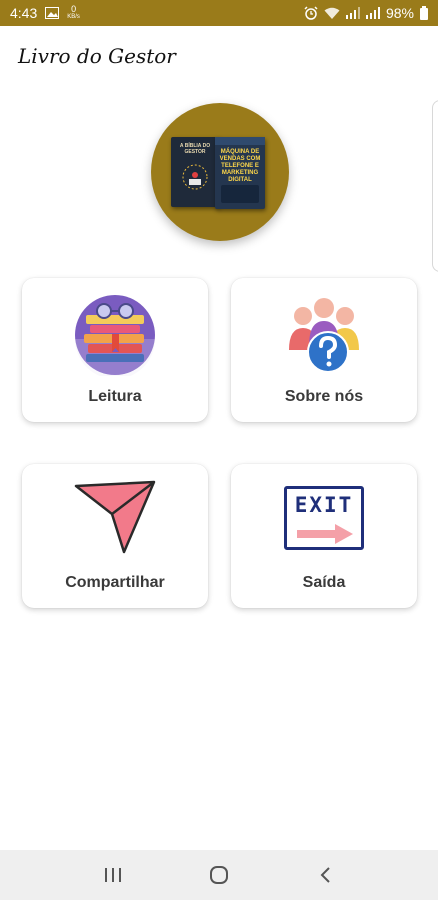 This screenshot has height=900, width=438. What do you see at coordinates (219, 13) in the screenshot?
I see `status-bar: 4:43 0 KB/s 98%` at bounding box center [219, 13].